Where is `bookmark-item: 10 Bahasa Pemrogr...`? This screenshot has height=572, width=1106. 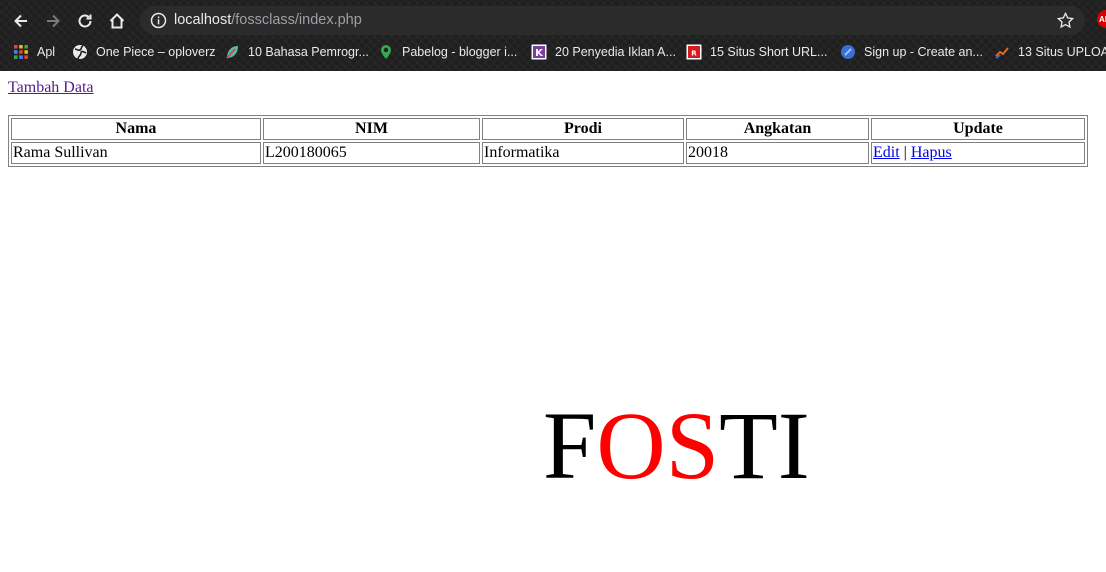
bookmark-item: 10 Bahasa Pemrogr... is located at coordinates (296, 52).